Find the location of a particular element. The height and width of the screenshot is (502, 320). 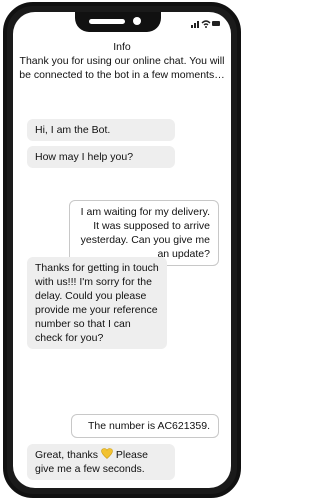

info-title: Info is located at coordinates (122, 47).